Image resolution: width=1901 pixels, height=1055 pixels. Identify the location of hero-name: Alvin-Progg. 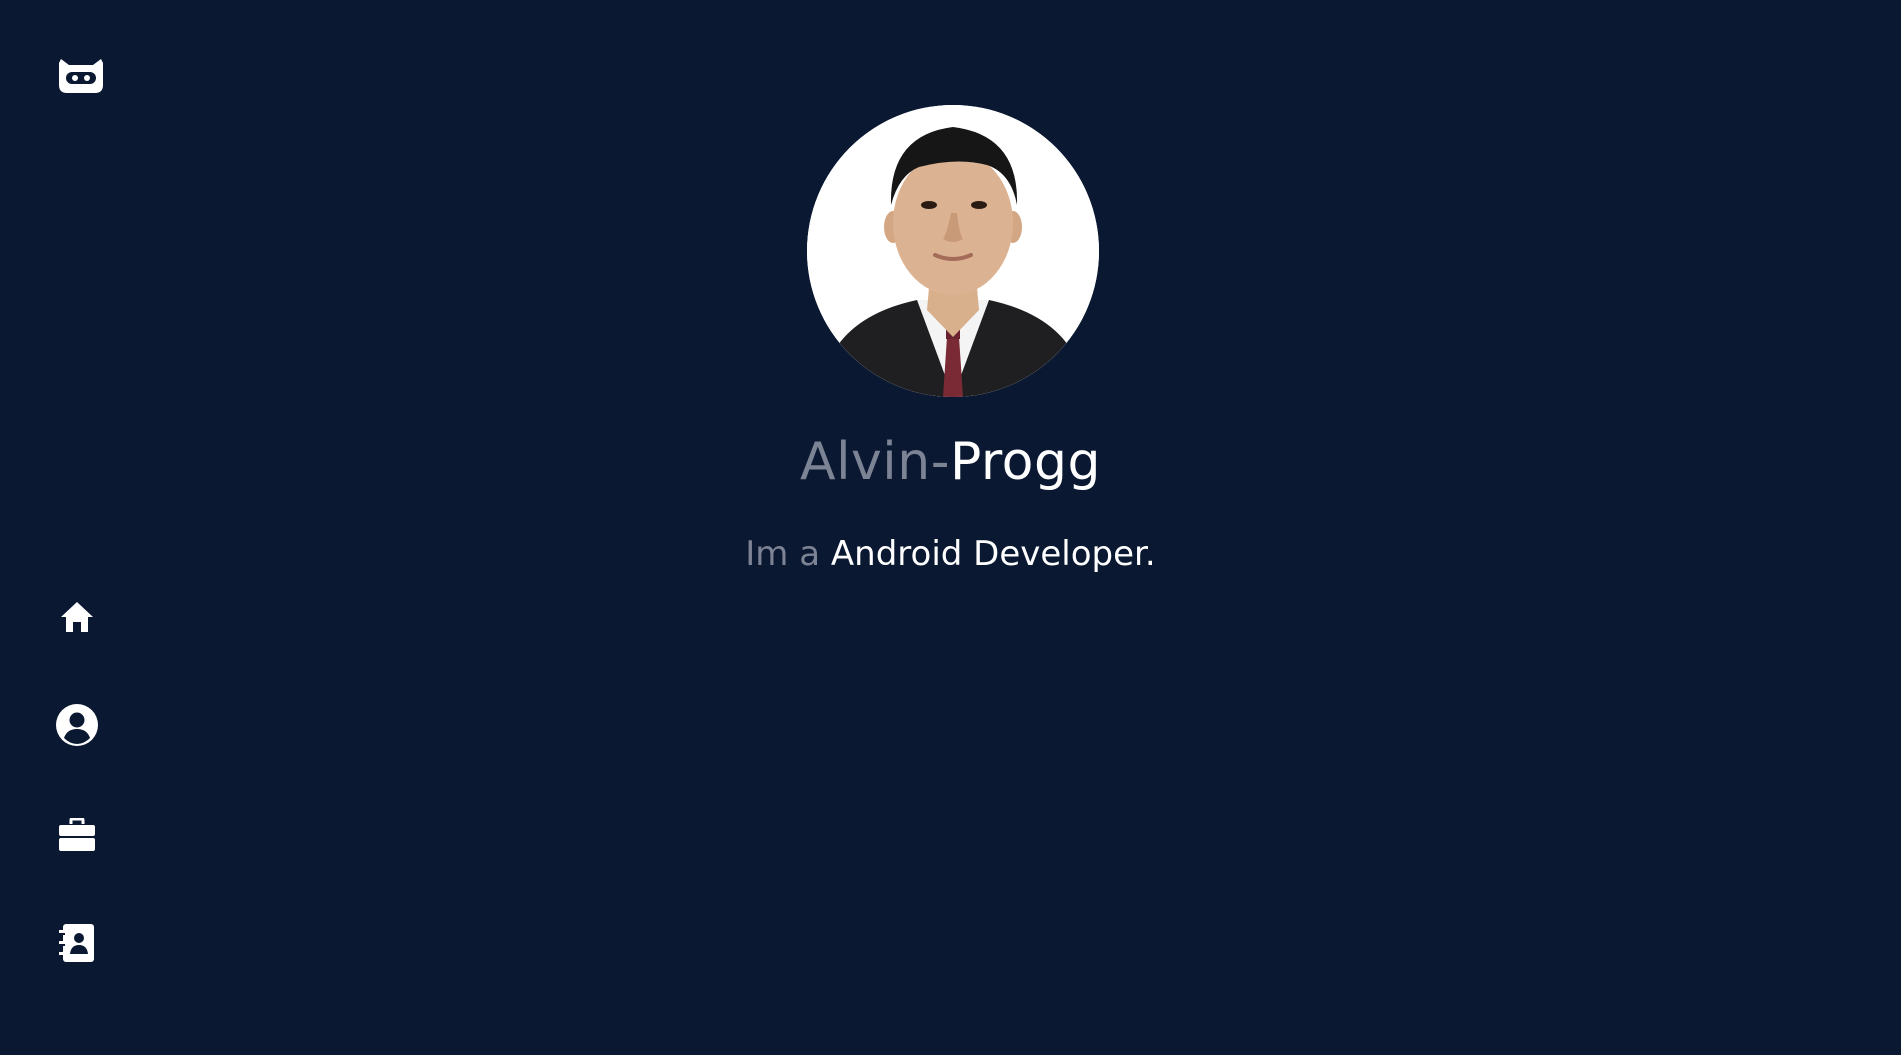
(950, 462).